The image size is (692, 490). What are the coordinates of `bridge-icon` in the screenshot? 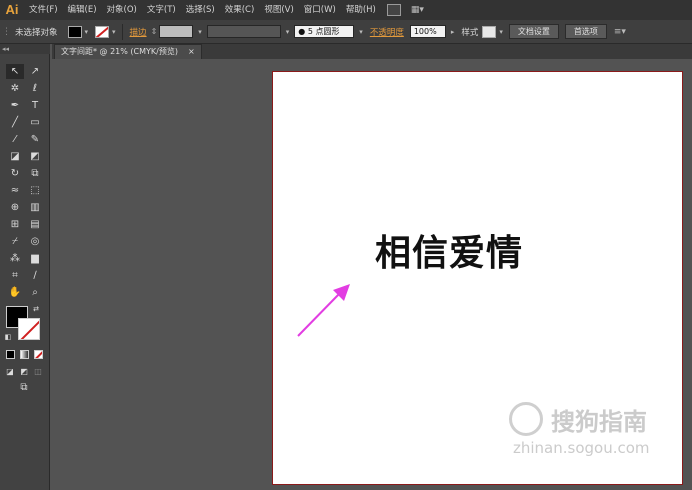 It's located at (393, 10).